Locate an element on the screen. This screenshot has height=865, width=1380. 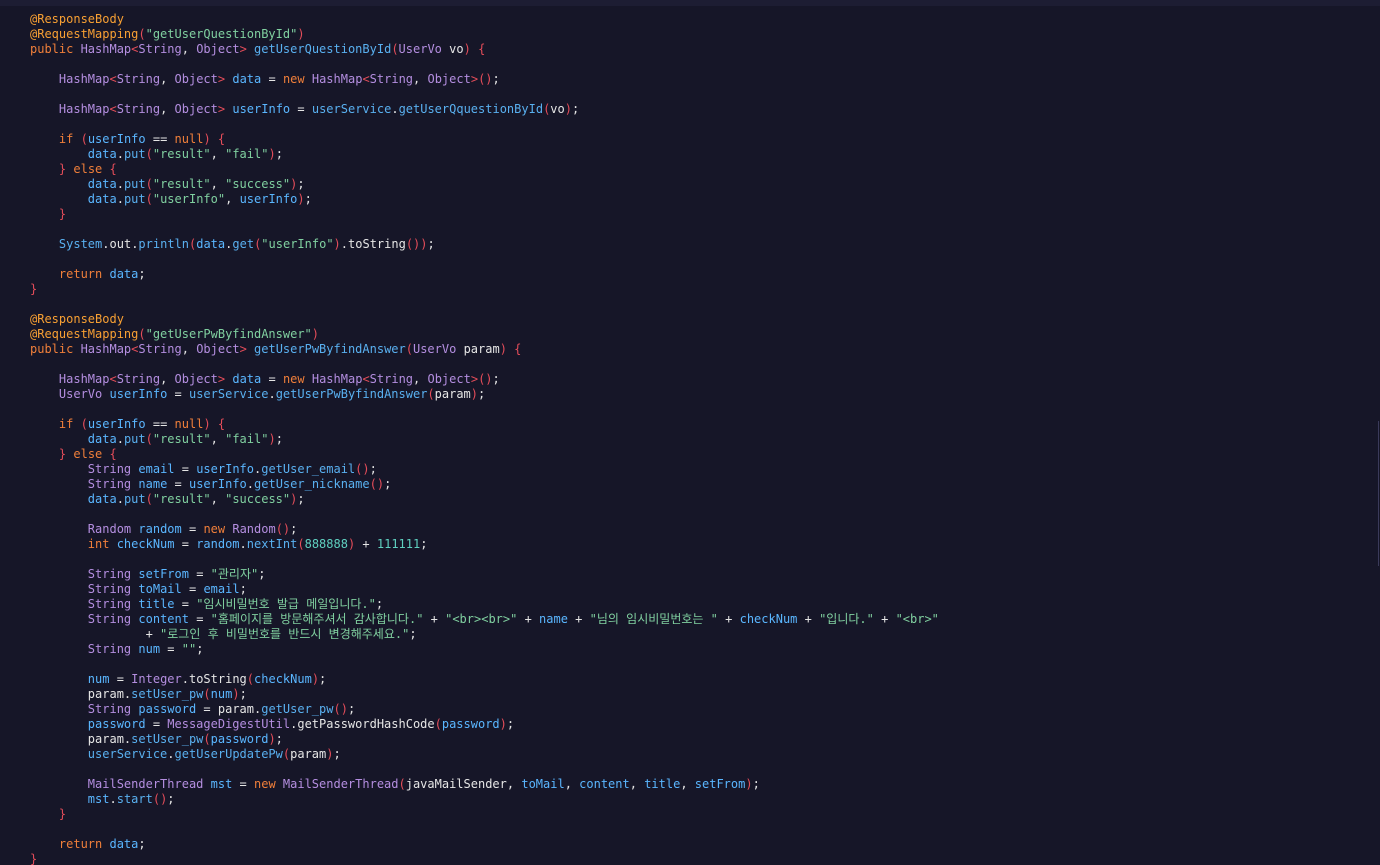
code-token: "로그인 후 비밀번호를 반드시 변경해주세요." is located at coordinates (285, 634).